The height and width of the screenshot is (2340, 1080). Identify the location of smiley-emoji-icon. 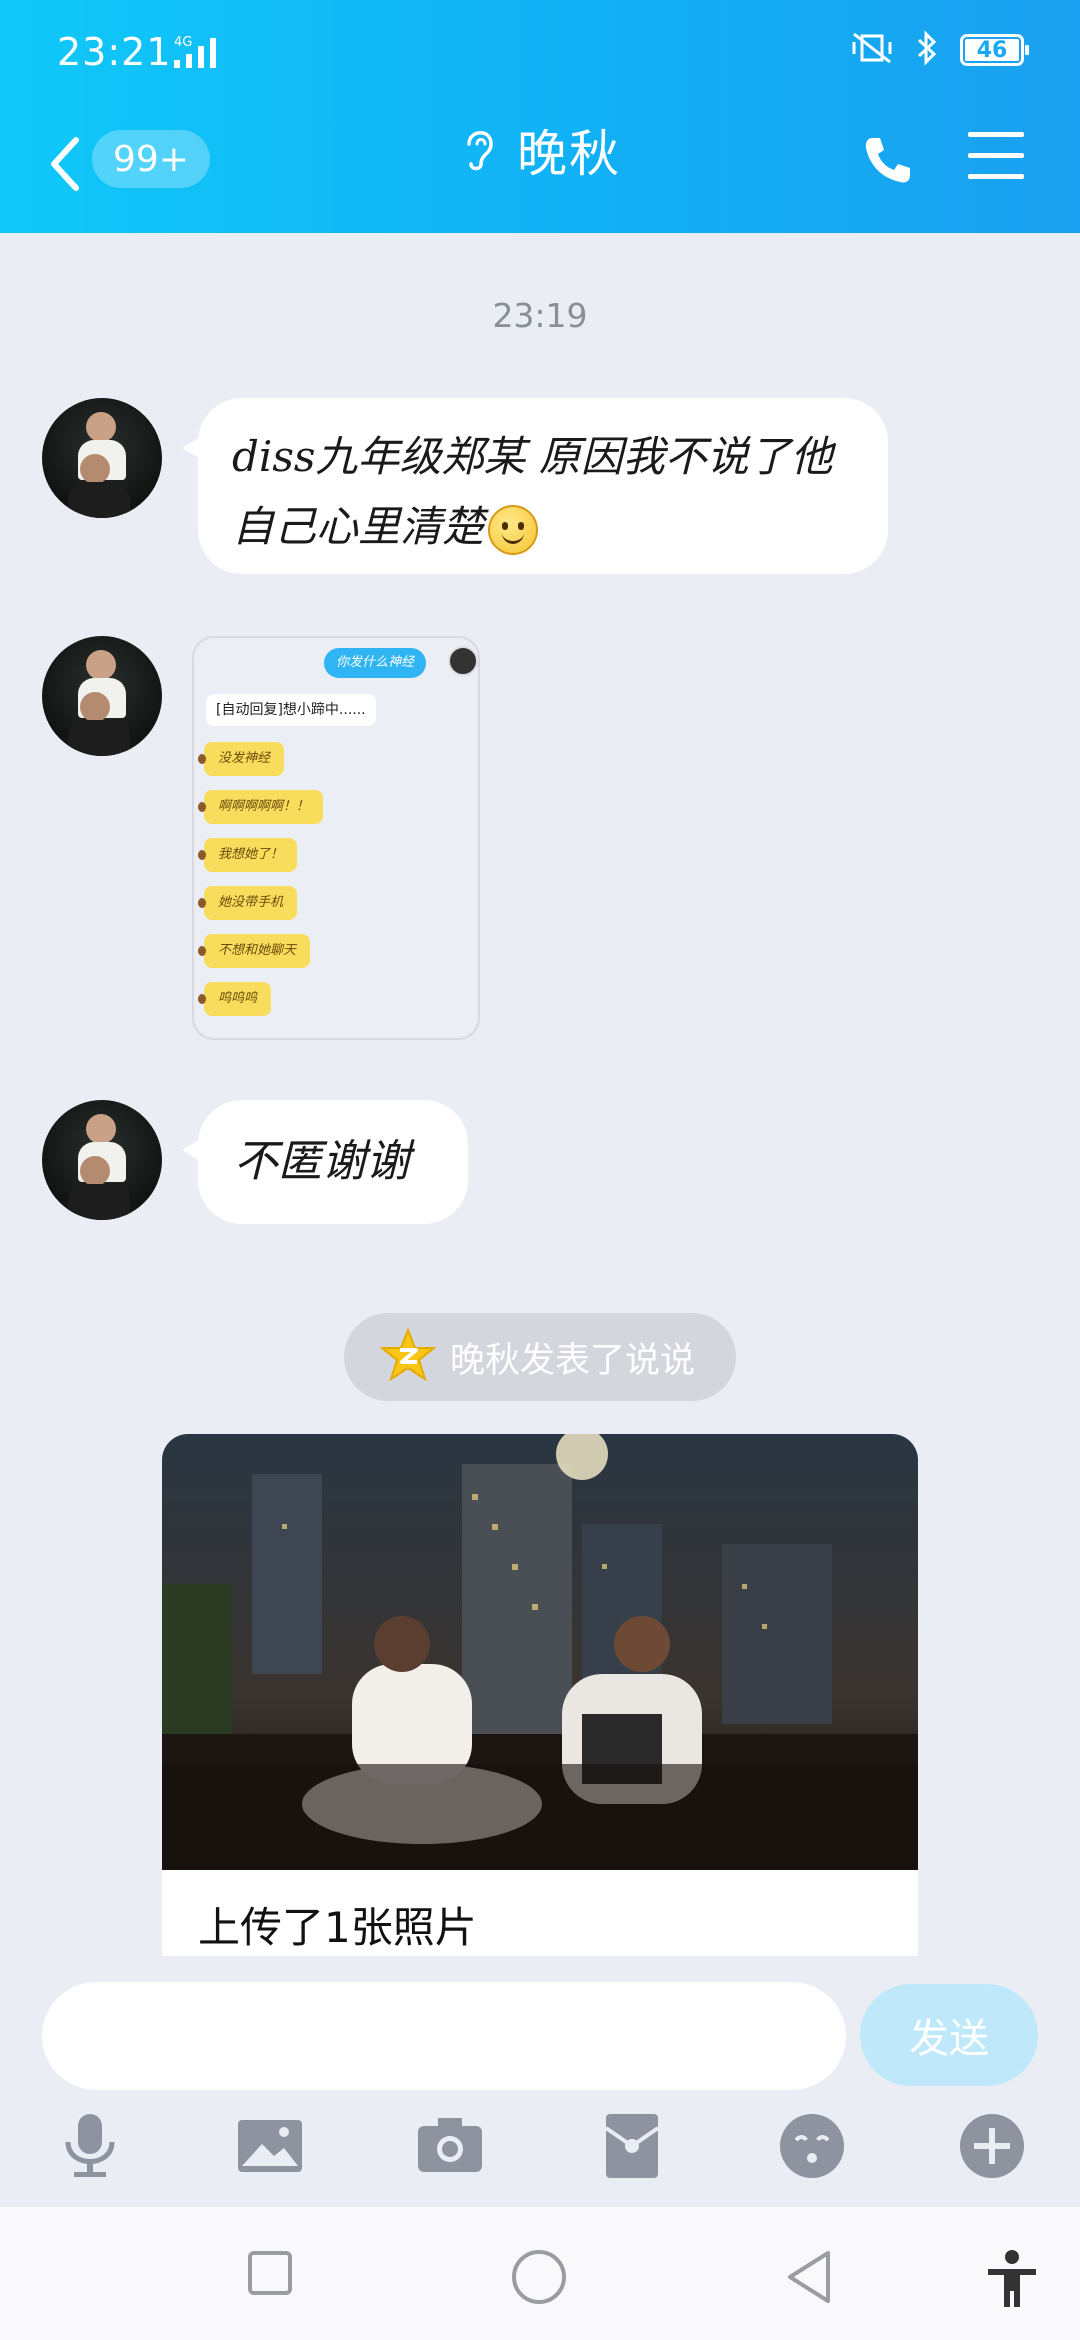
(513, 530).